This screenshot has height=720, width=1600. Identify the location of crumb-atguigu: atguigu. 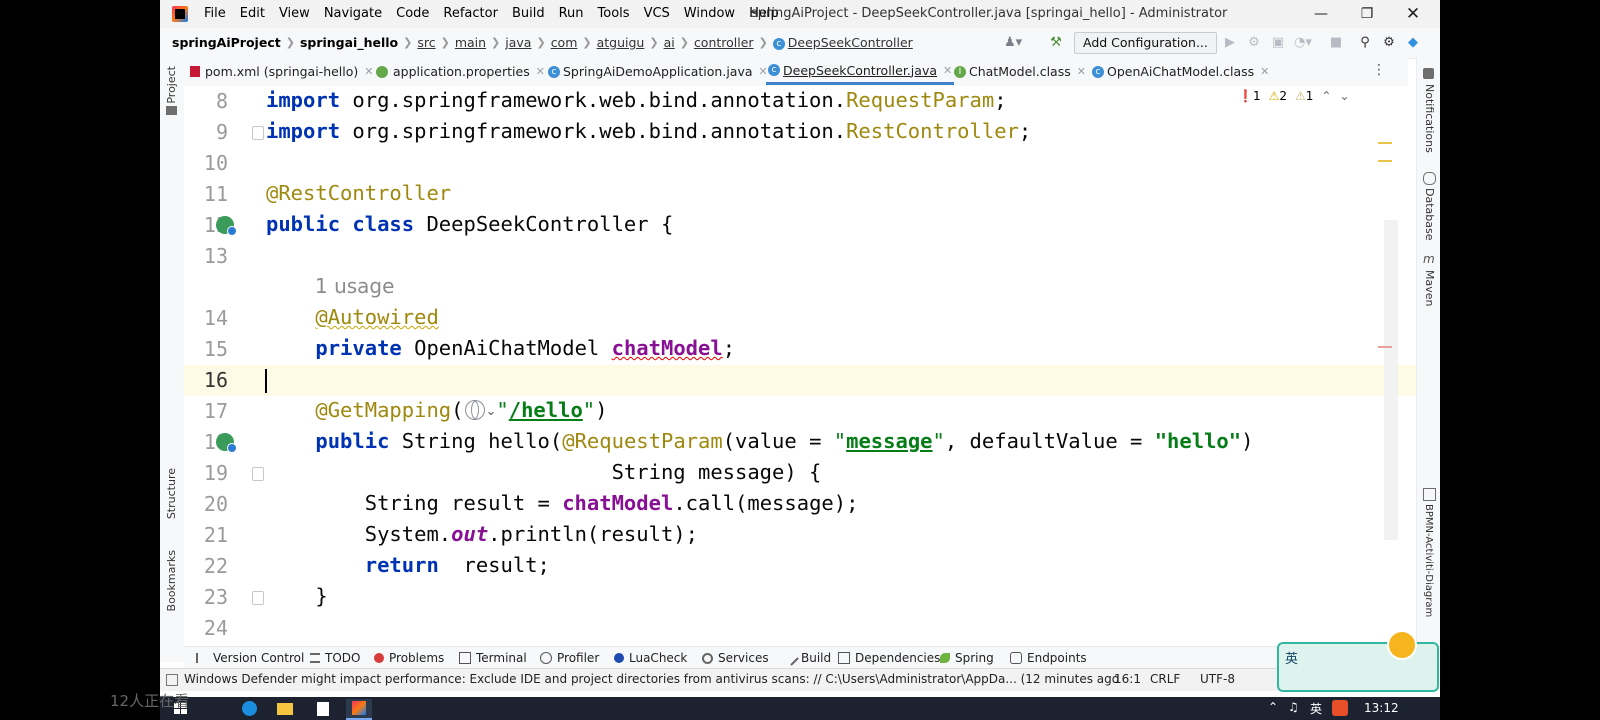
(621, 42).